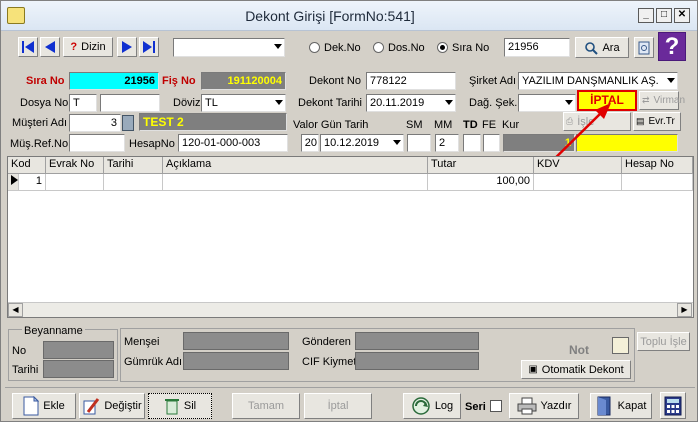 The image size is (698, 422). I want to click on dekont-no-field: 778122, so click(411, 81).